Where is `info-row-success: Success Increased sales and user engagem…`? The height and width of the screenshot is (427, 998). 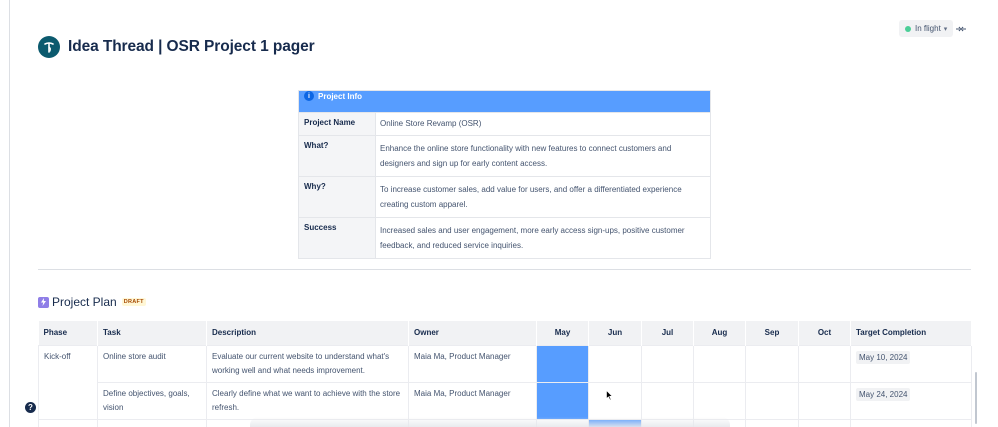 info-row-success: Success Increased sales and user engagem… is located at coordinates (504, 238).